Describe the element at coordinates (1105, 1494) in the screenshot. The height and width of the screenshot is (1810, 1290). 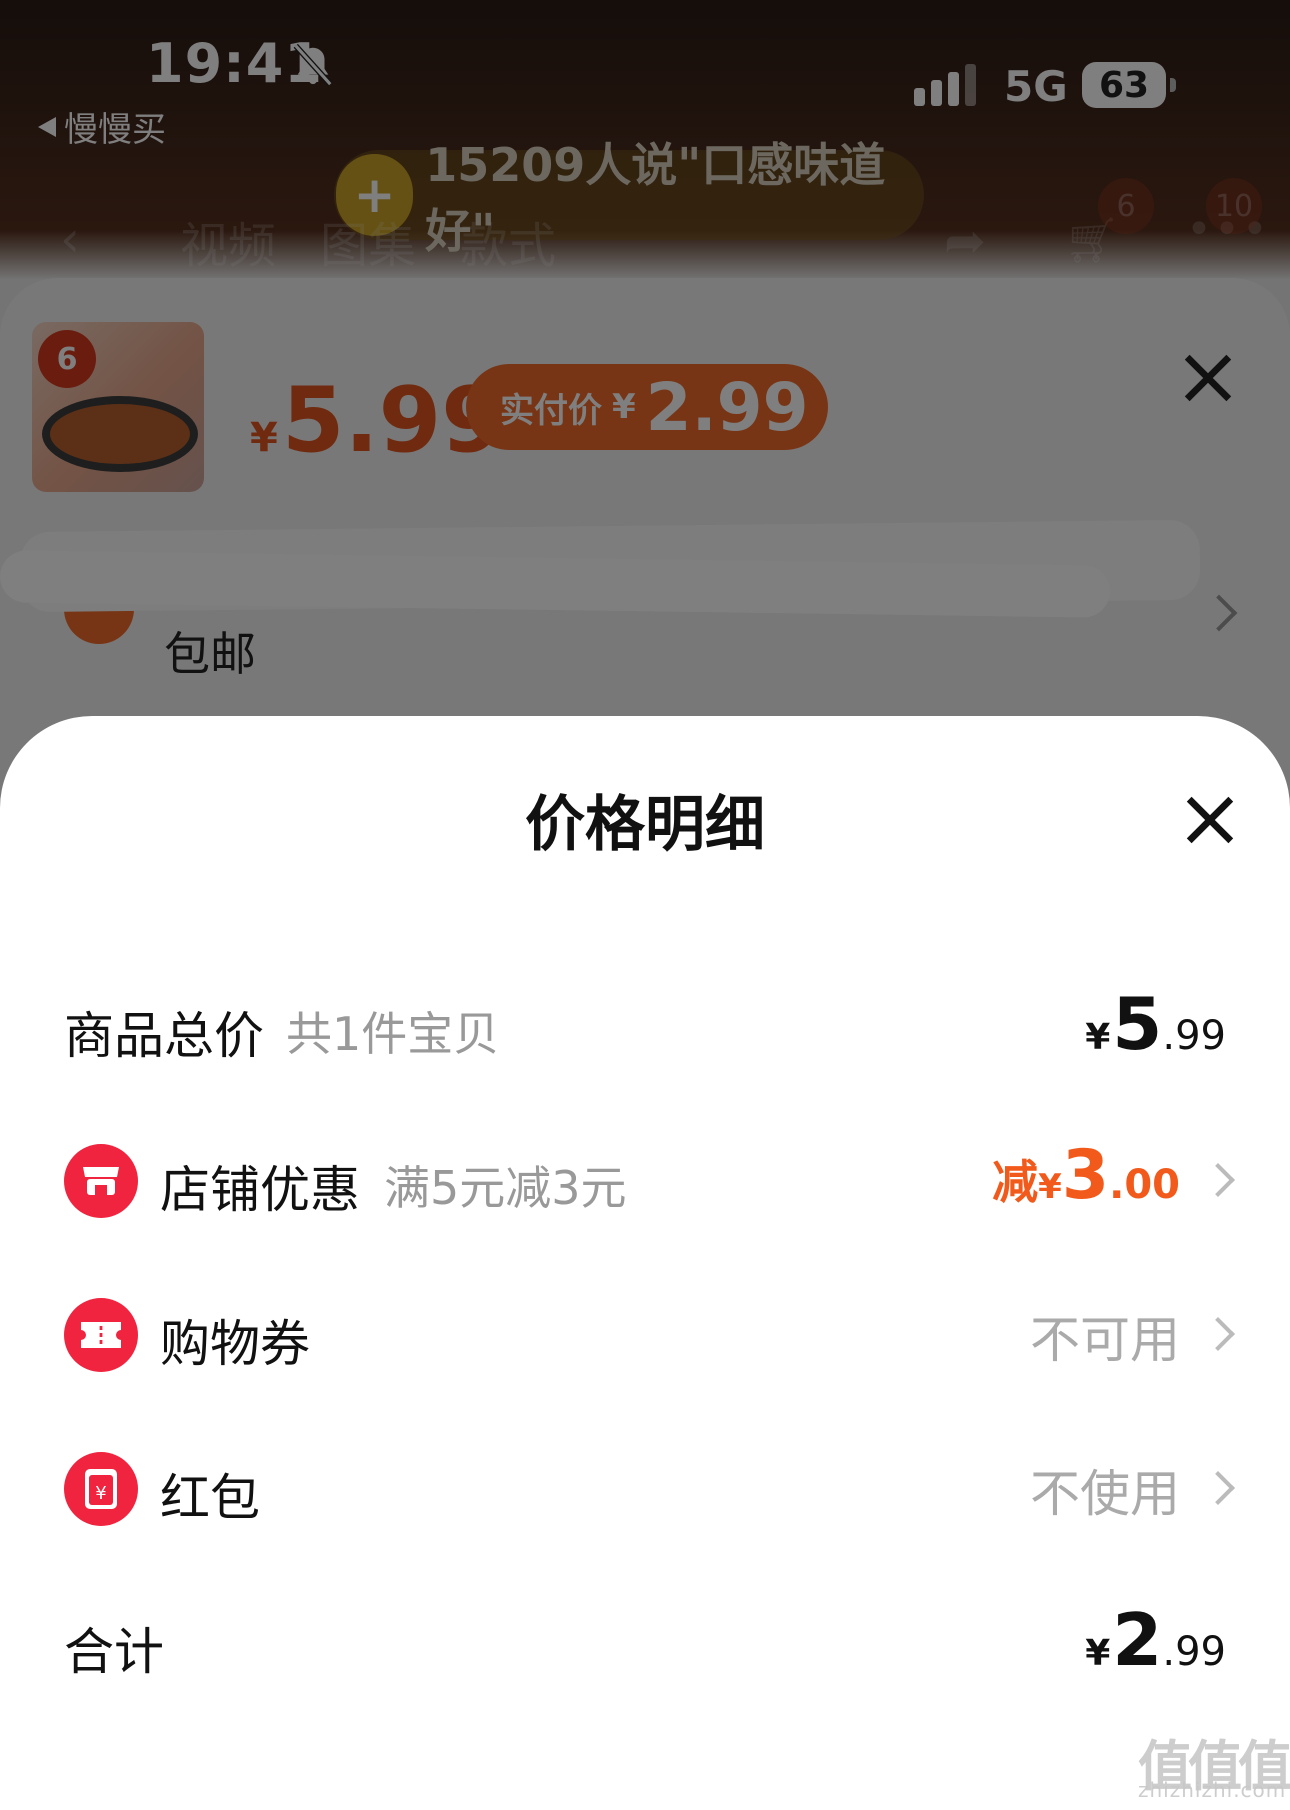
I see `red-packet-status: 不使用` at that location.